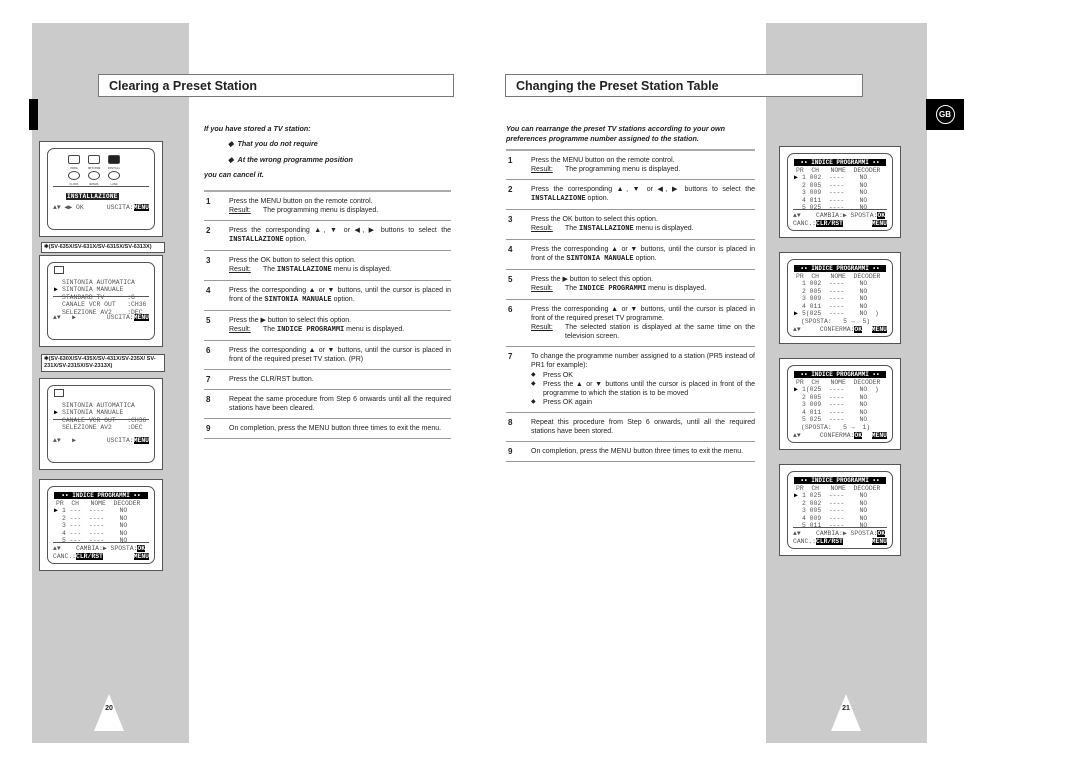 The image size is (1080, 763). I want to click on step-number: 8, so click(208, 399).